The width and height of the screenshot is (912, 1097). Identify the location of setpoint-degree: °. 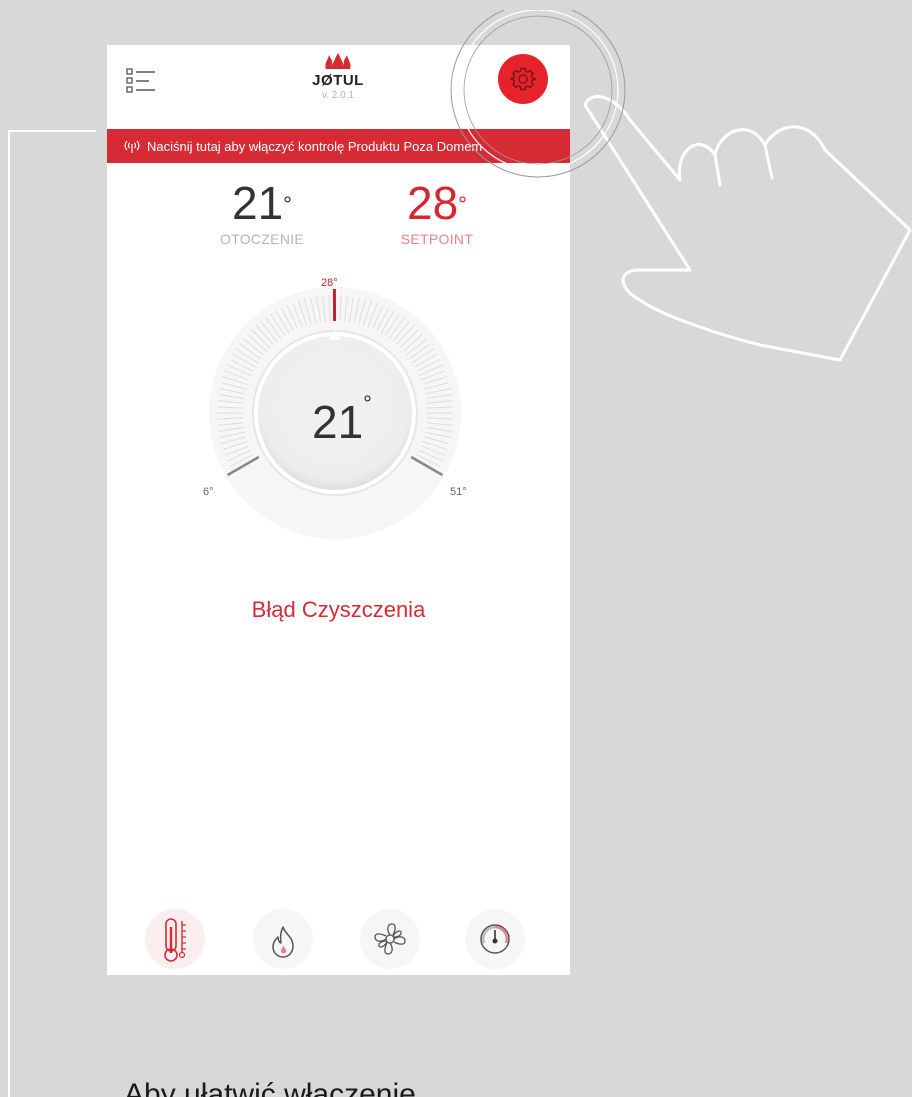
(462, 204).